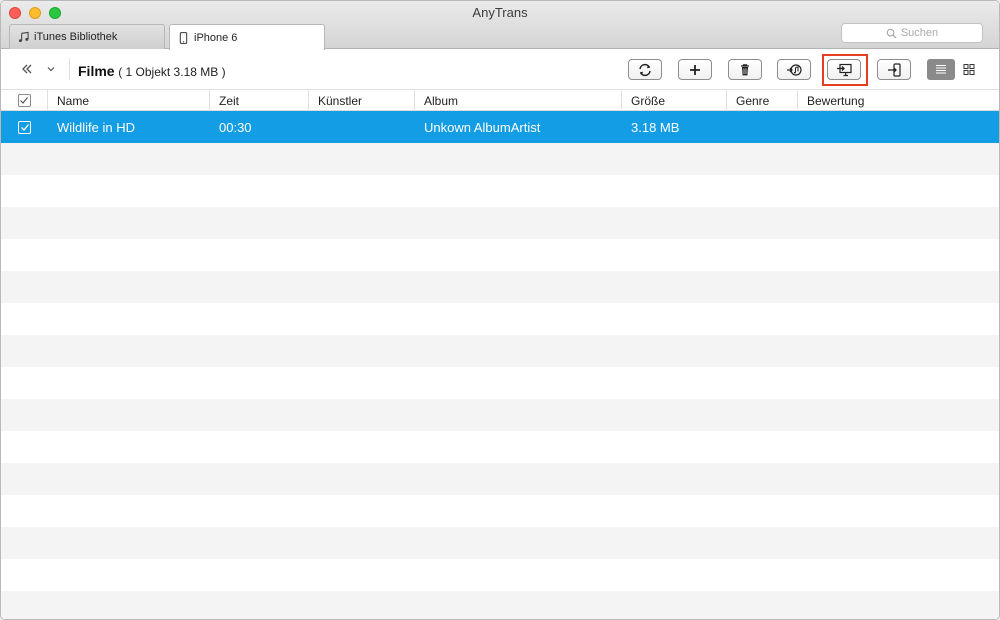  I want to click on list-view-icon, so click(941, 69).